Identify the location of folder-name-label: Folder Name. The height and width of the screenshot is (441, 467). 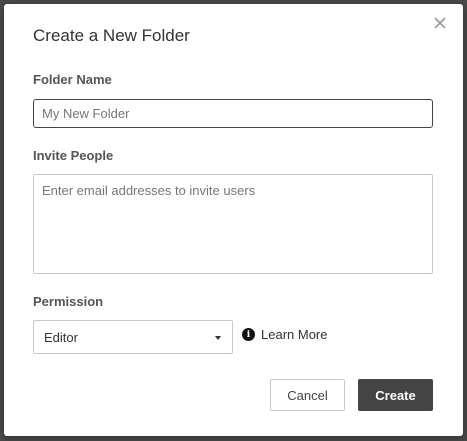
(72, 79).